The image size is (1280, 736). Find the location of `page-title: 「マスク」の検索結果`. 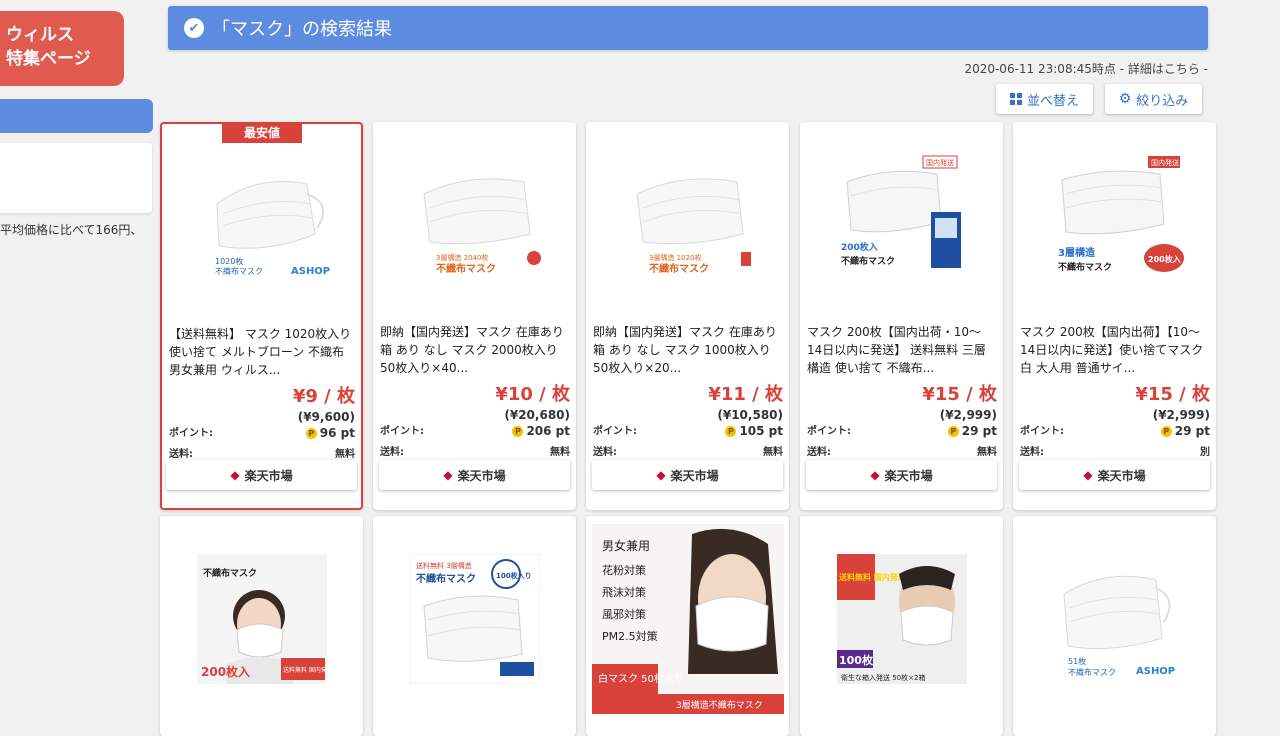

page-title: 「マスク」の検索結果 is located at coordinates (302, 29).